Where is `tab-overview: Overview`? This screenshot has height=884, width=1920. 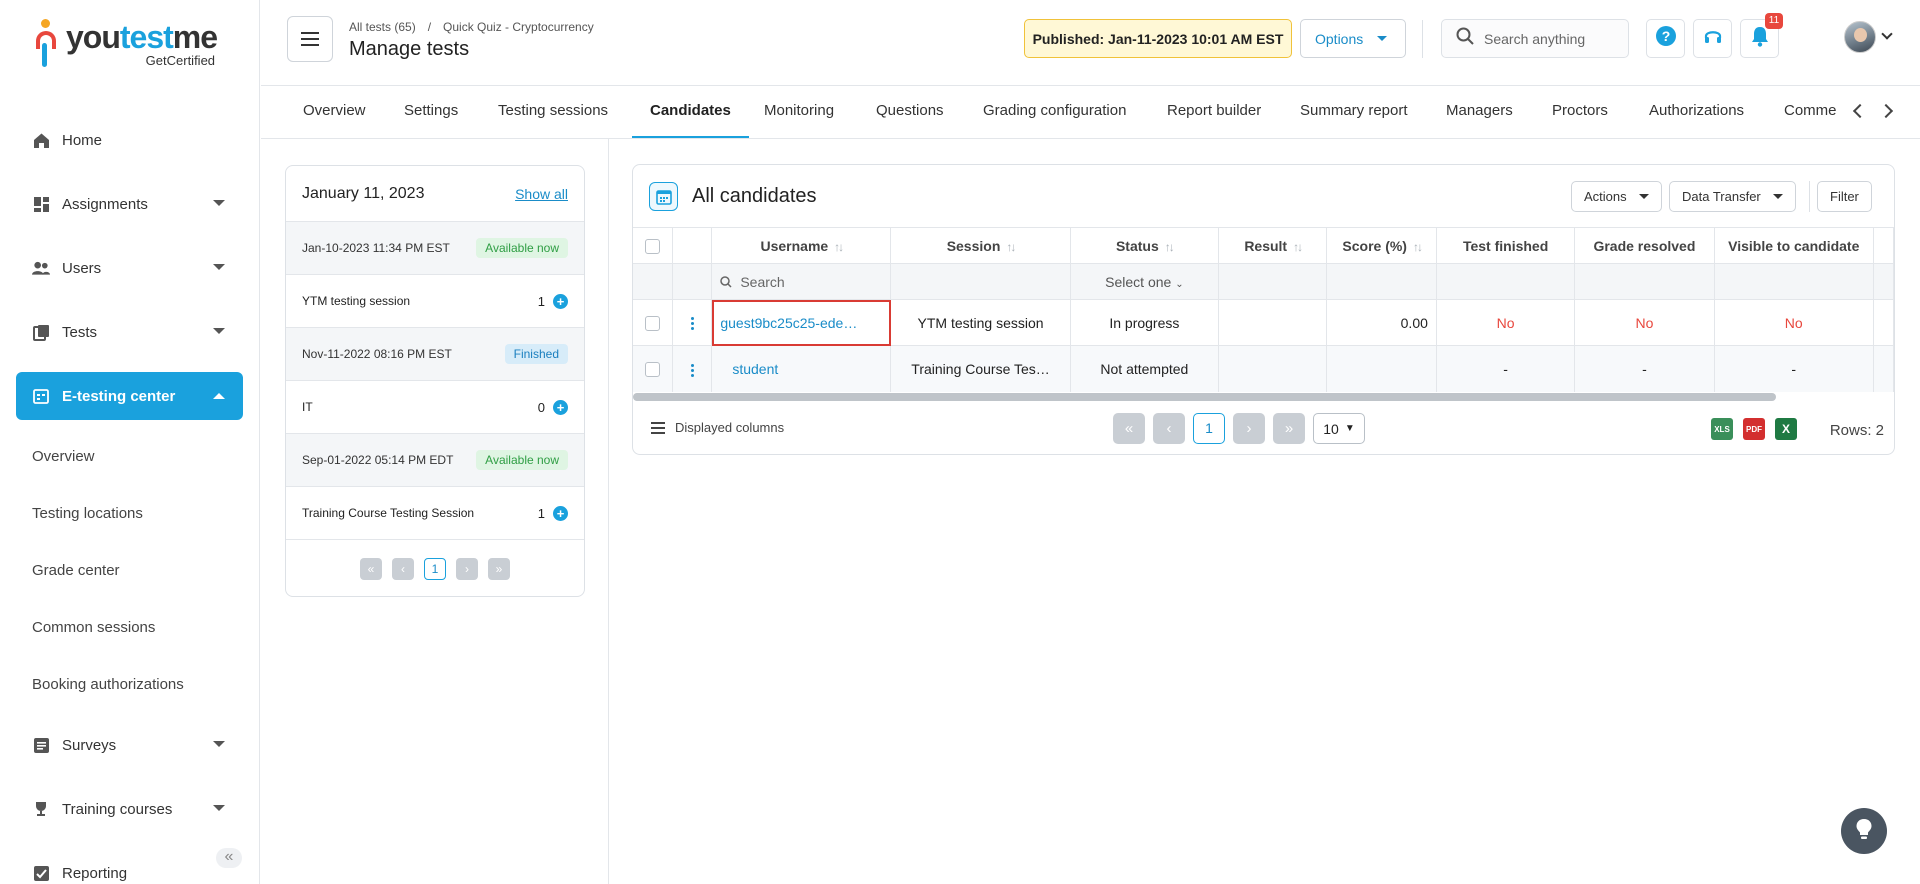
tab-overview: Overview is located at coordinates (334, 112).